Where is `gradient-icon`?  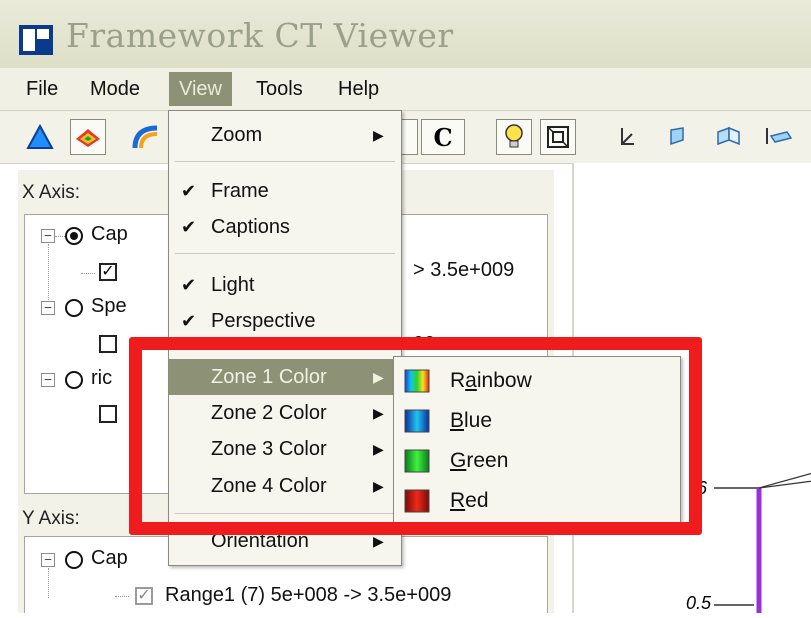 gradient-icon is located at coordinates (146, 137).